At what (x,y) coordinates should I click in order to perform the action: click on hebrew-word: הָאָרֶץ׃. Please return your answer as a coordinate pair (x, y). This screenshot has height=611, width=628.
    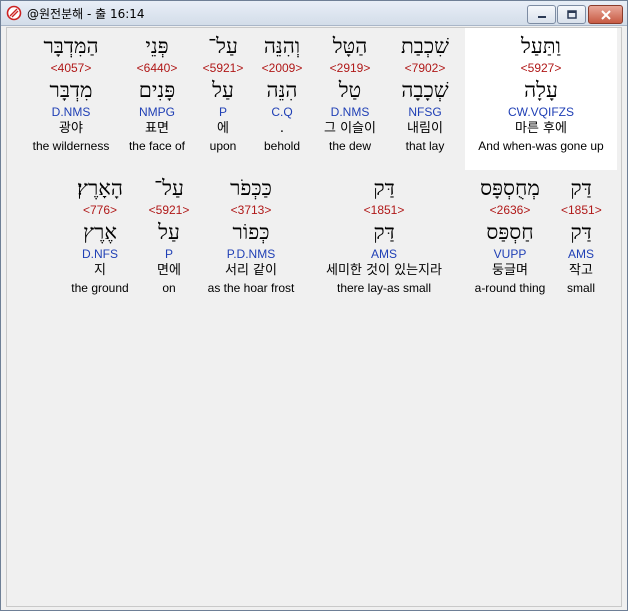
    Looking at the image, I should click on (100, 188).